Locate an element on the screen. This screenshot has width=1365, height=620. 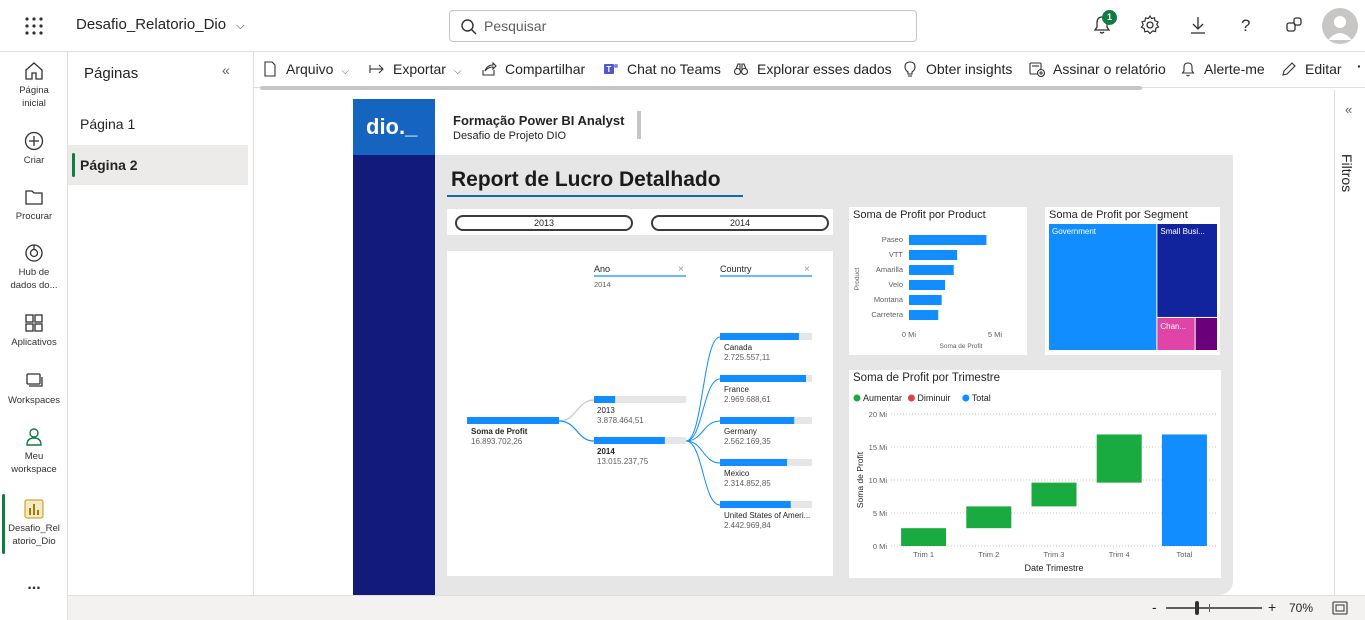
chart-title: Soma de Profit por Segment is located at coordinates (1118, 215).